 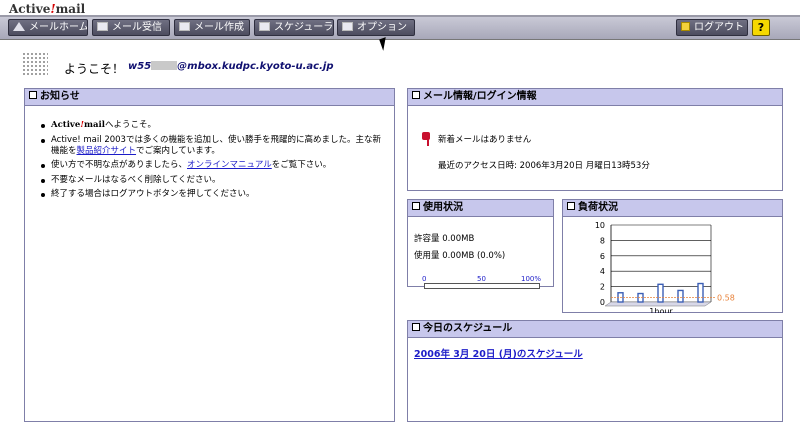 I want to click on y-tick-label: 6, so click(x=602, y=256).